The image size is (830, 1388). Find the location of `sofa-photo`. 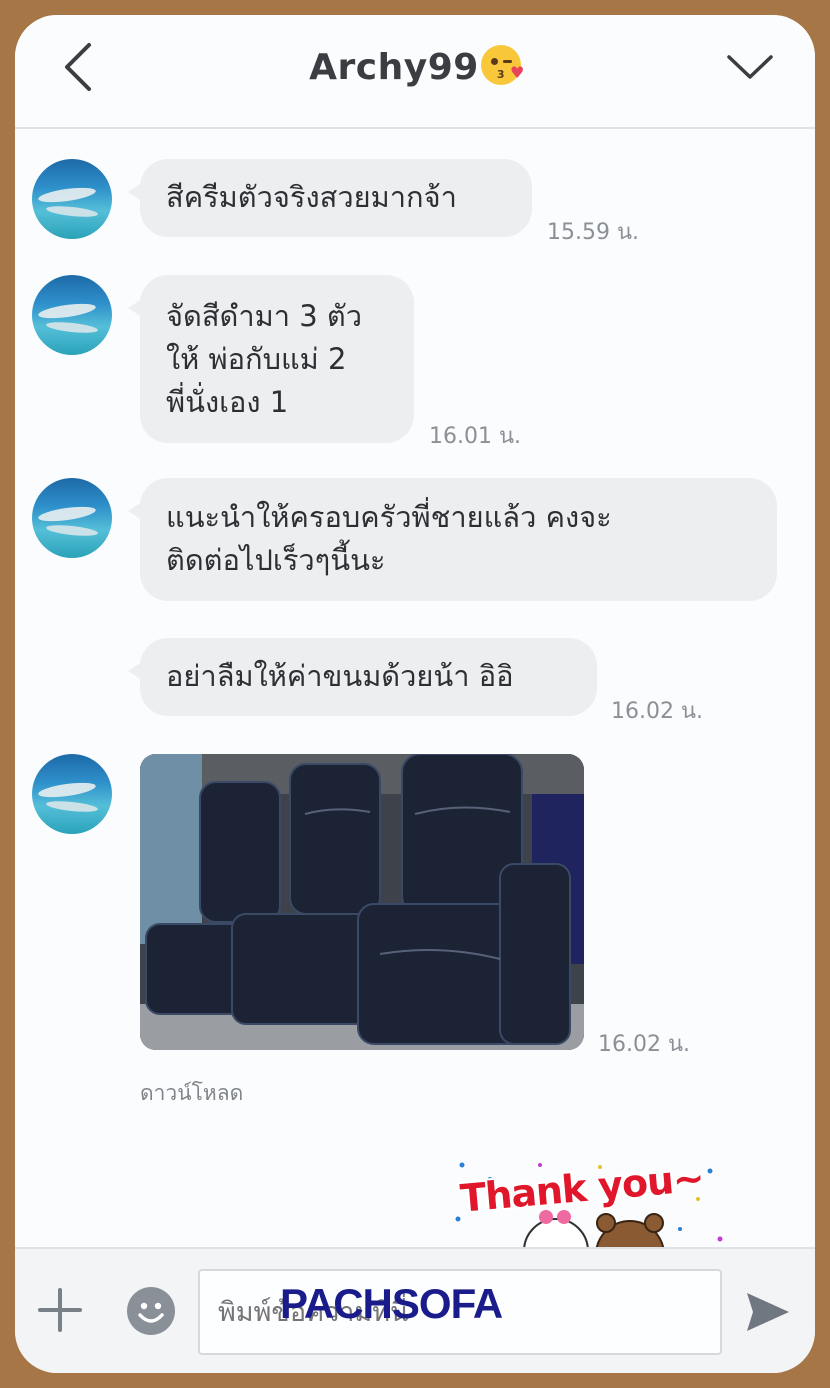

sofa-photo is located at coordinates (362, 902).